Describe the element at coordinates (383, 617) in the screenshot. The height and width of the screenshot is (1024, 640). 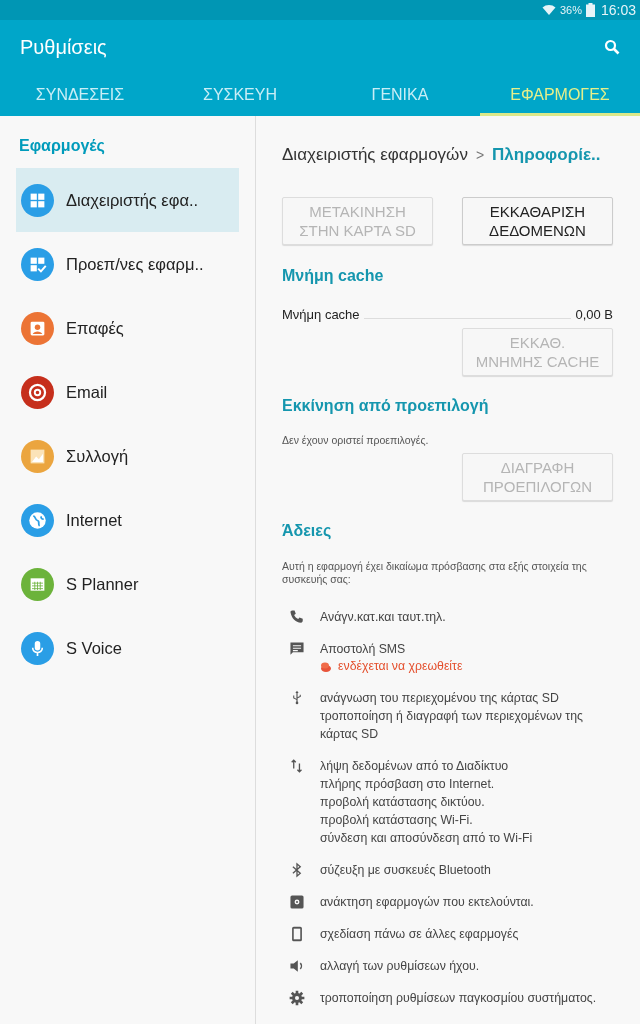
I see `permission-text: Ανάγν.κατ.και ταυτ.τηλ.` at that location.